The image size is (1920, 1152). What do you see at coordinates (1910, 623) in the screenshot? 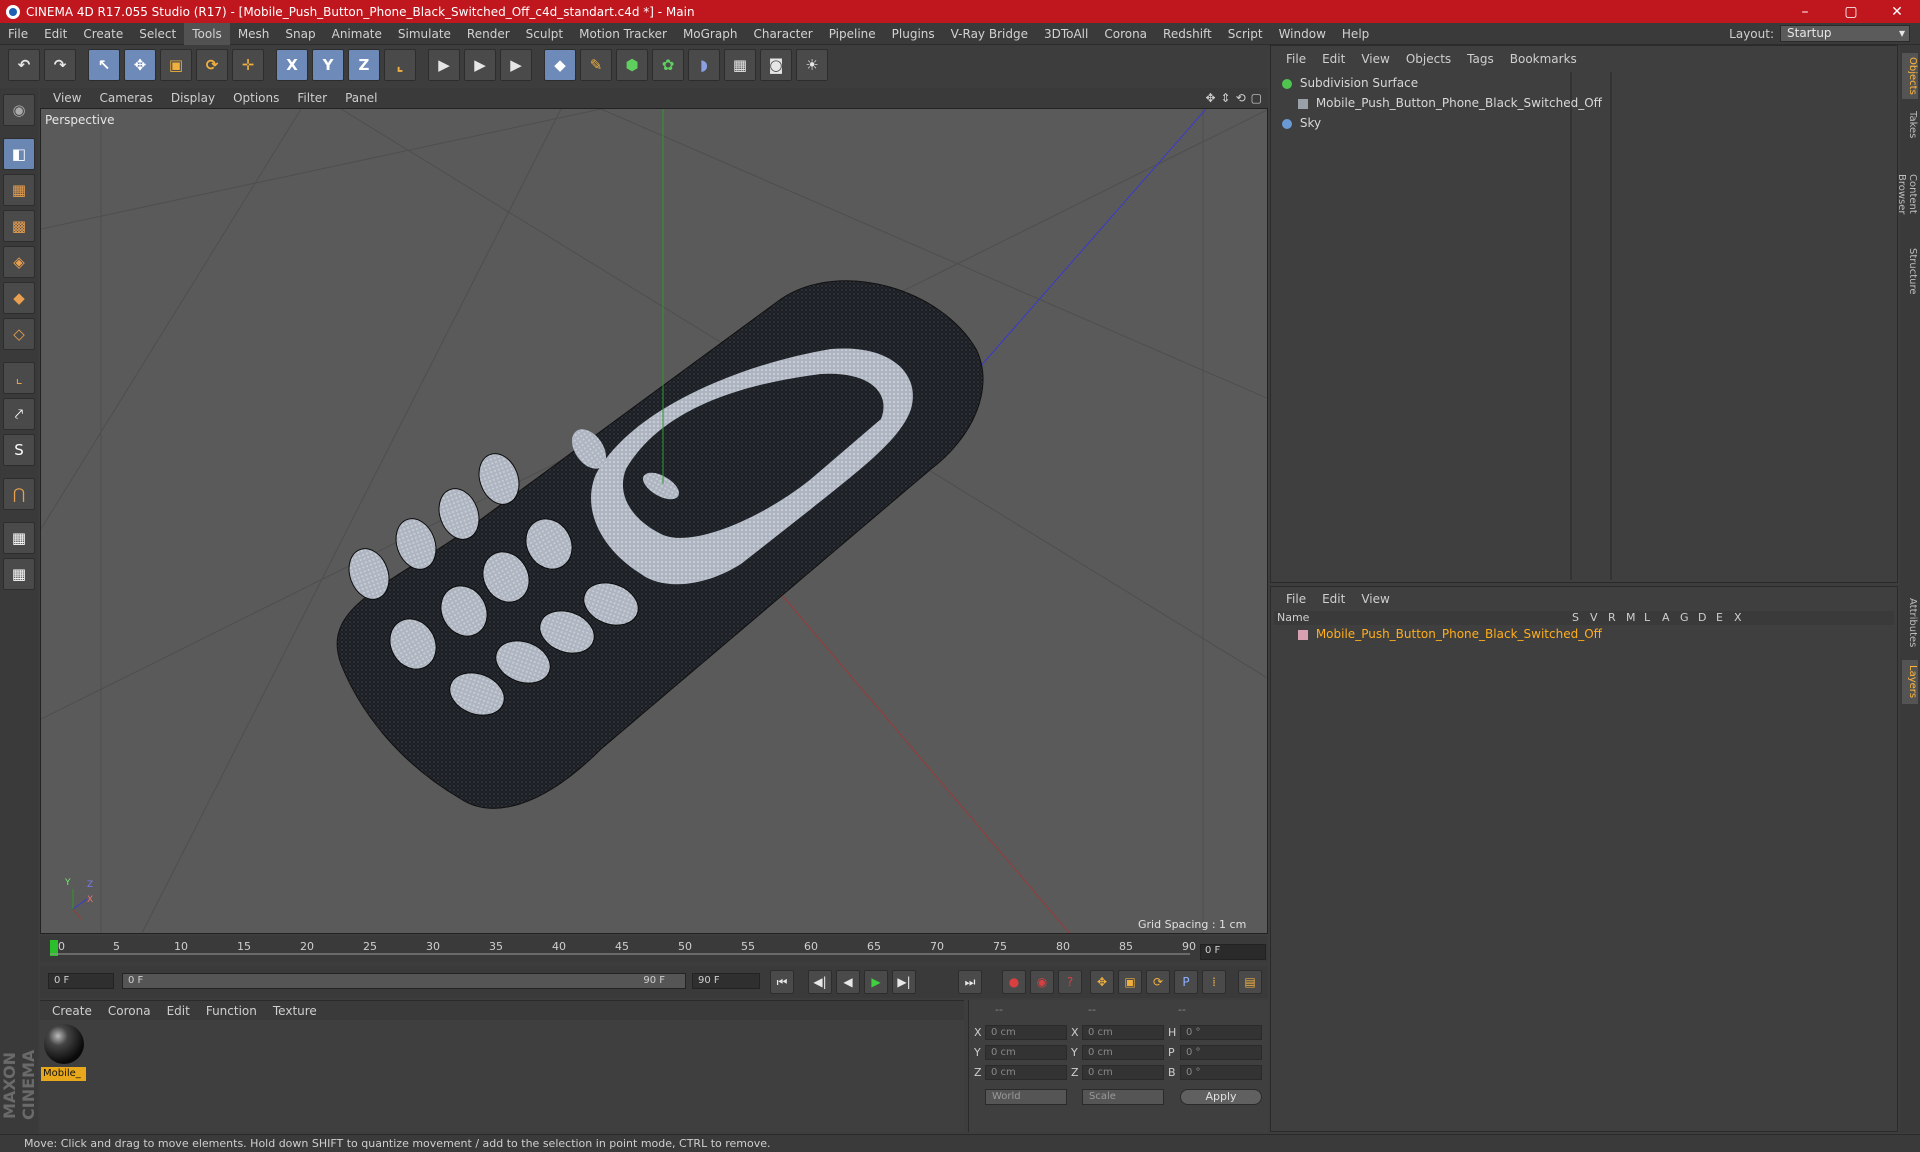
I see `tab-attributes: Attributes` at bounding box center [1910, 623].